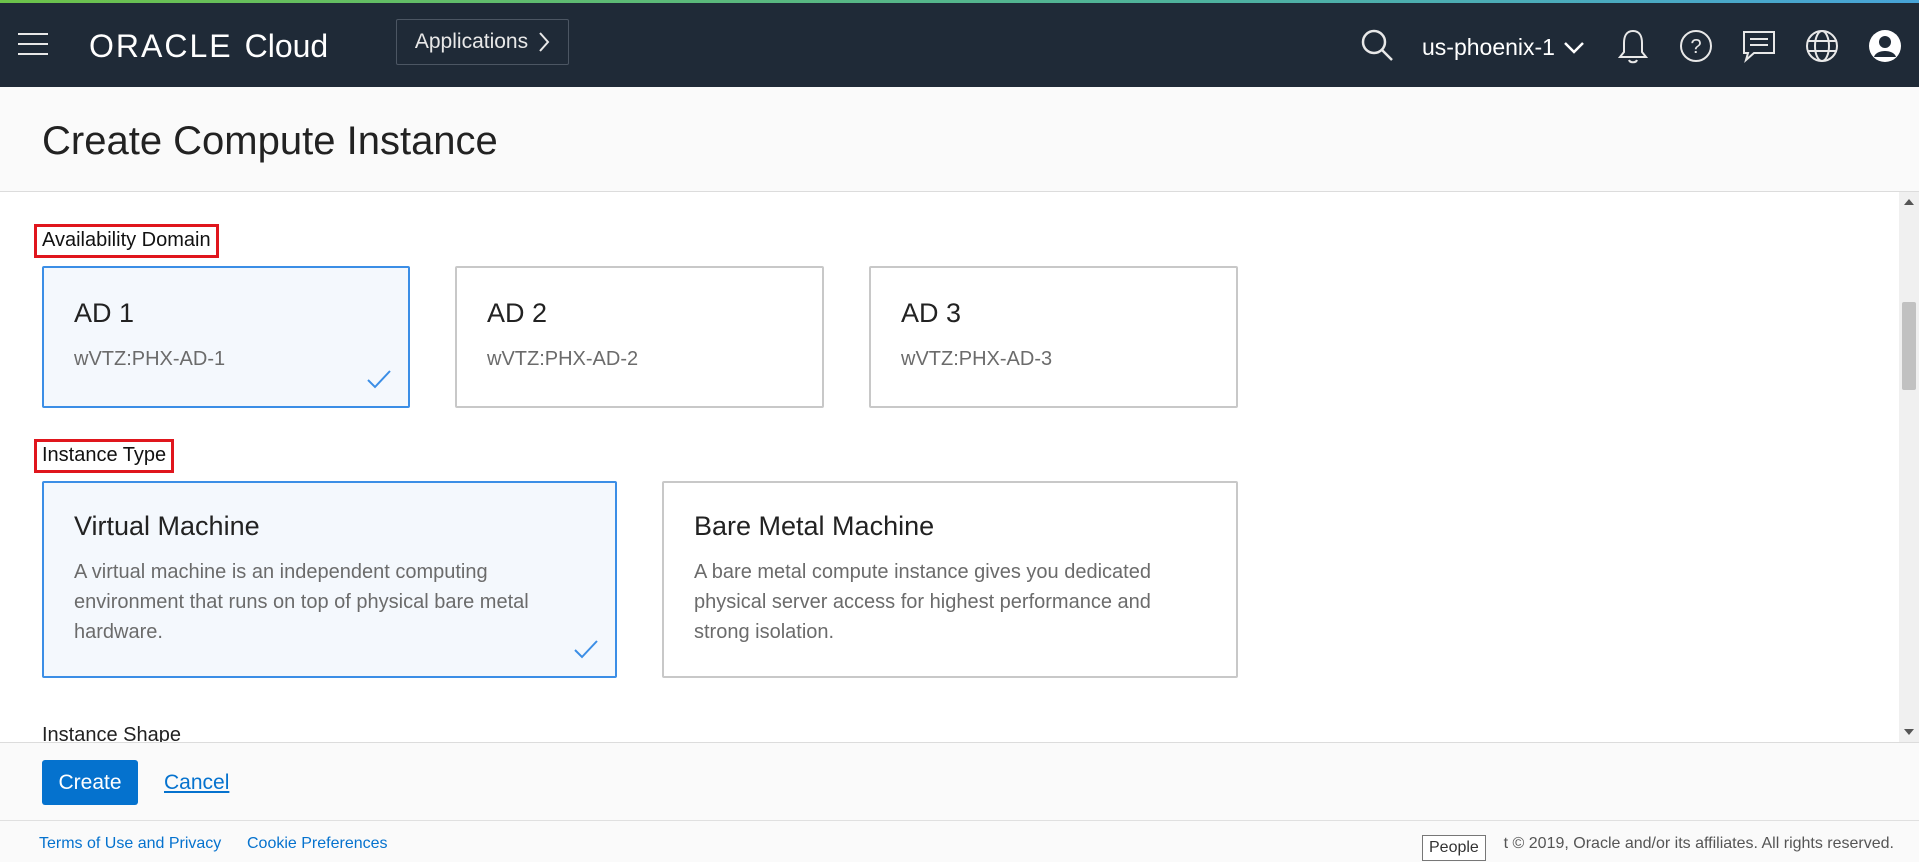 Image resolution: width=1919 pixels, height=862 pixels. I want to click on applications-button: Applications, so click(482, 42).